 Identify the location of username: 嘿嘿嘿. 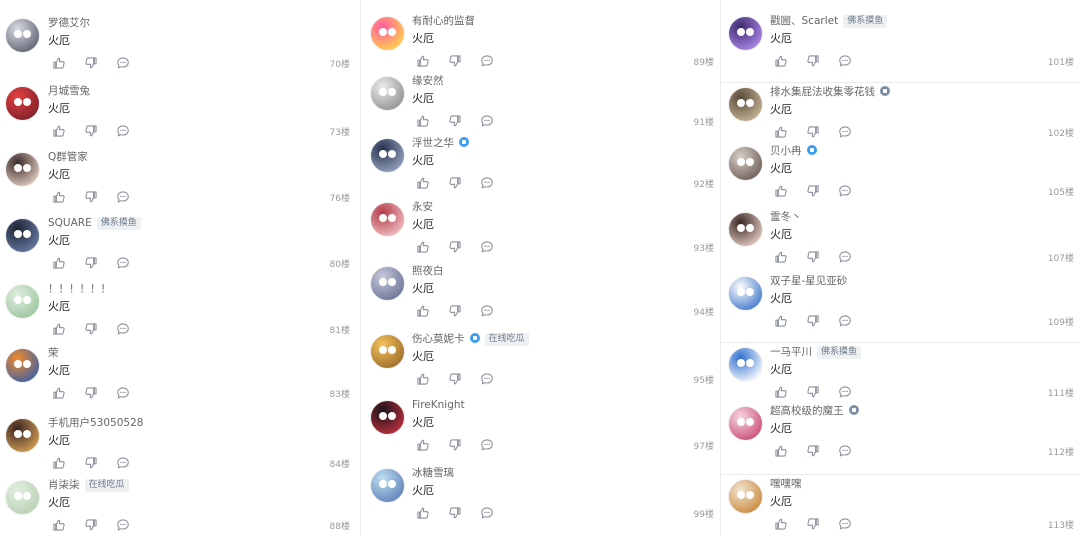
(786, 484).